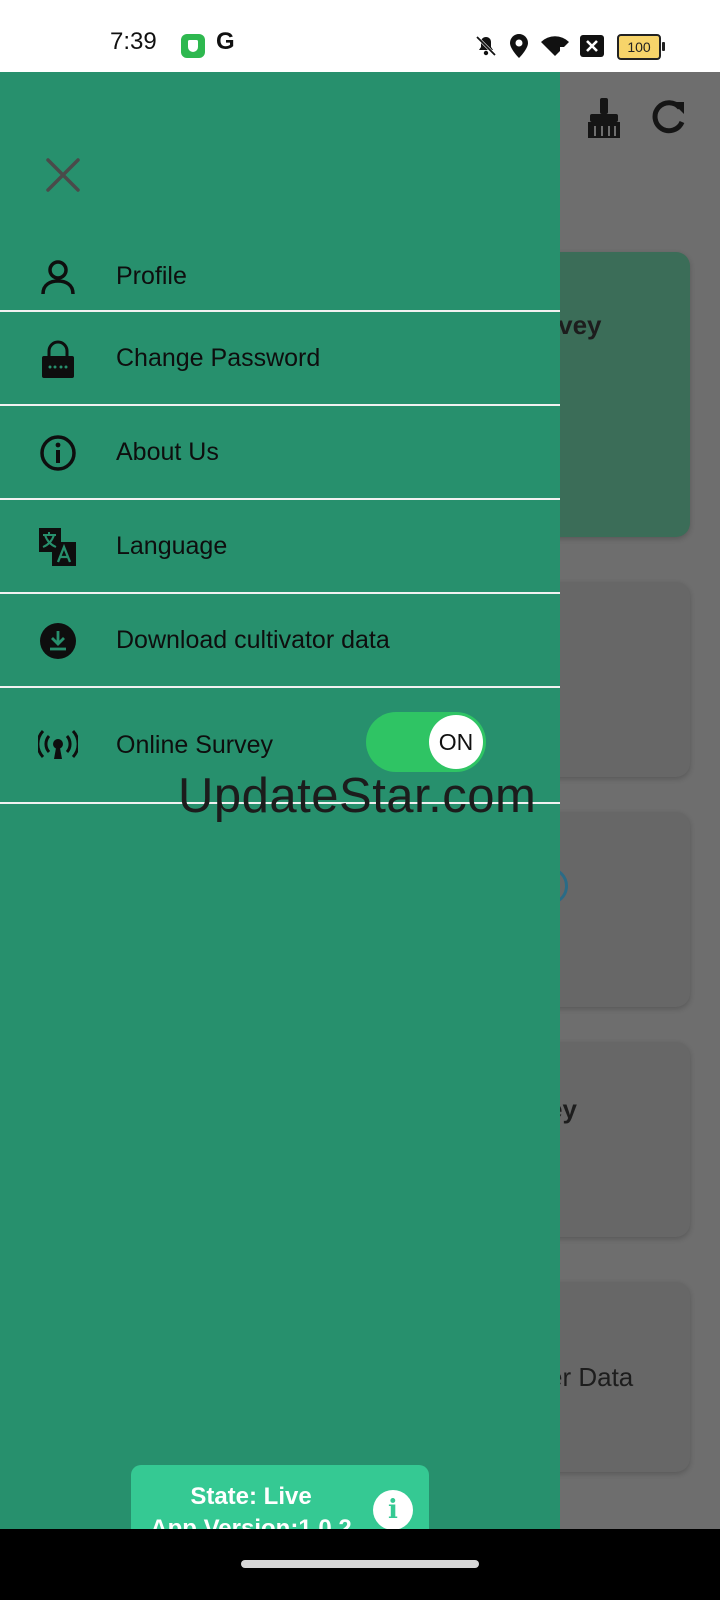 The image size is (720, 1600). What do you see at coordinates (58, 547) in the screenshot?
I see `translate-icon` at bounding box center [58, 547].